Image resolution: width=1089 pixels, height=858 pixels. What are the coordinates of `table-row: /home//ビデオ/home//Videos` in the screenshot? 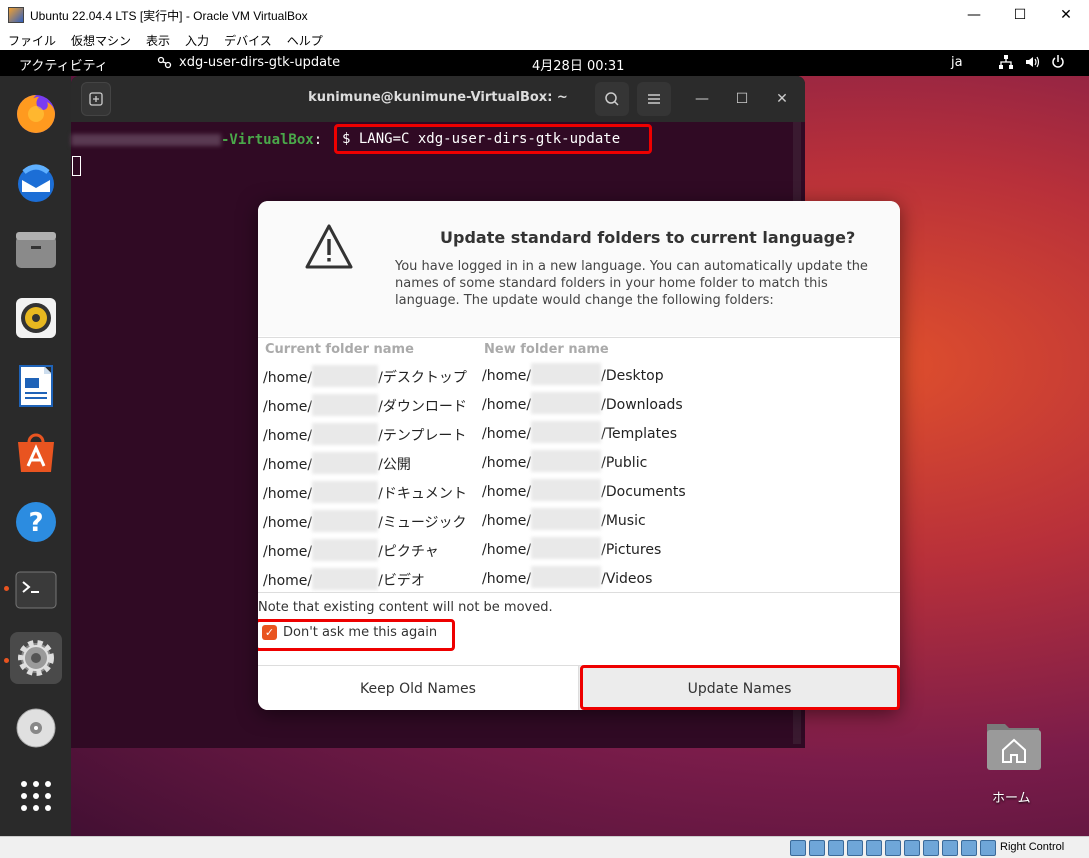 It's located at (579, 578).